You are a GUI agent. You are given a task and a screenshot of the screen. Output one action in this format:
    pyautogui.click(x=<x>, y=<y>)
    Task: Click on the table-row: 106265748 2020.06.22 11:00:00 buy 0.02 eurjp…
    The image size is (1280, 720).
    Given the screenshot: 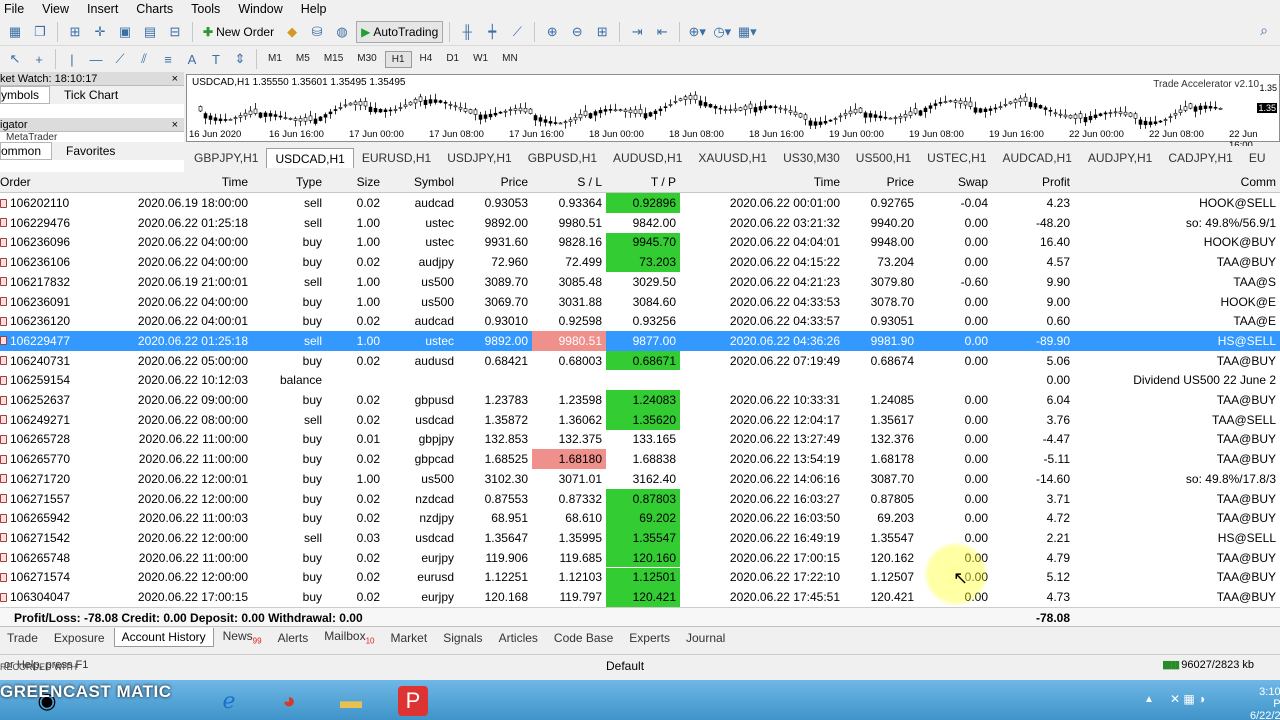 What is the action you would take?
    pyautogui.click(x=640, y=557)
    